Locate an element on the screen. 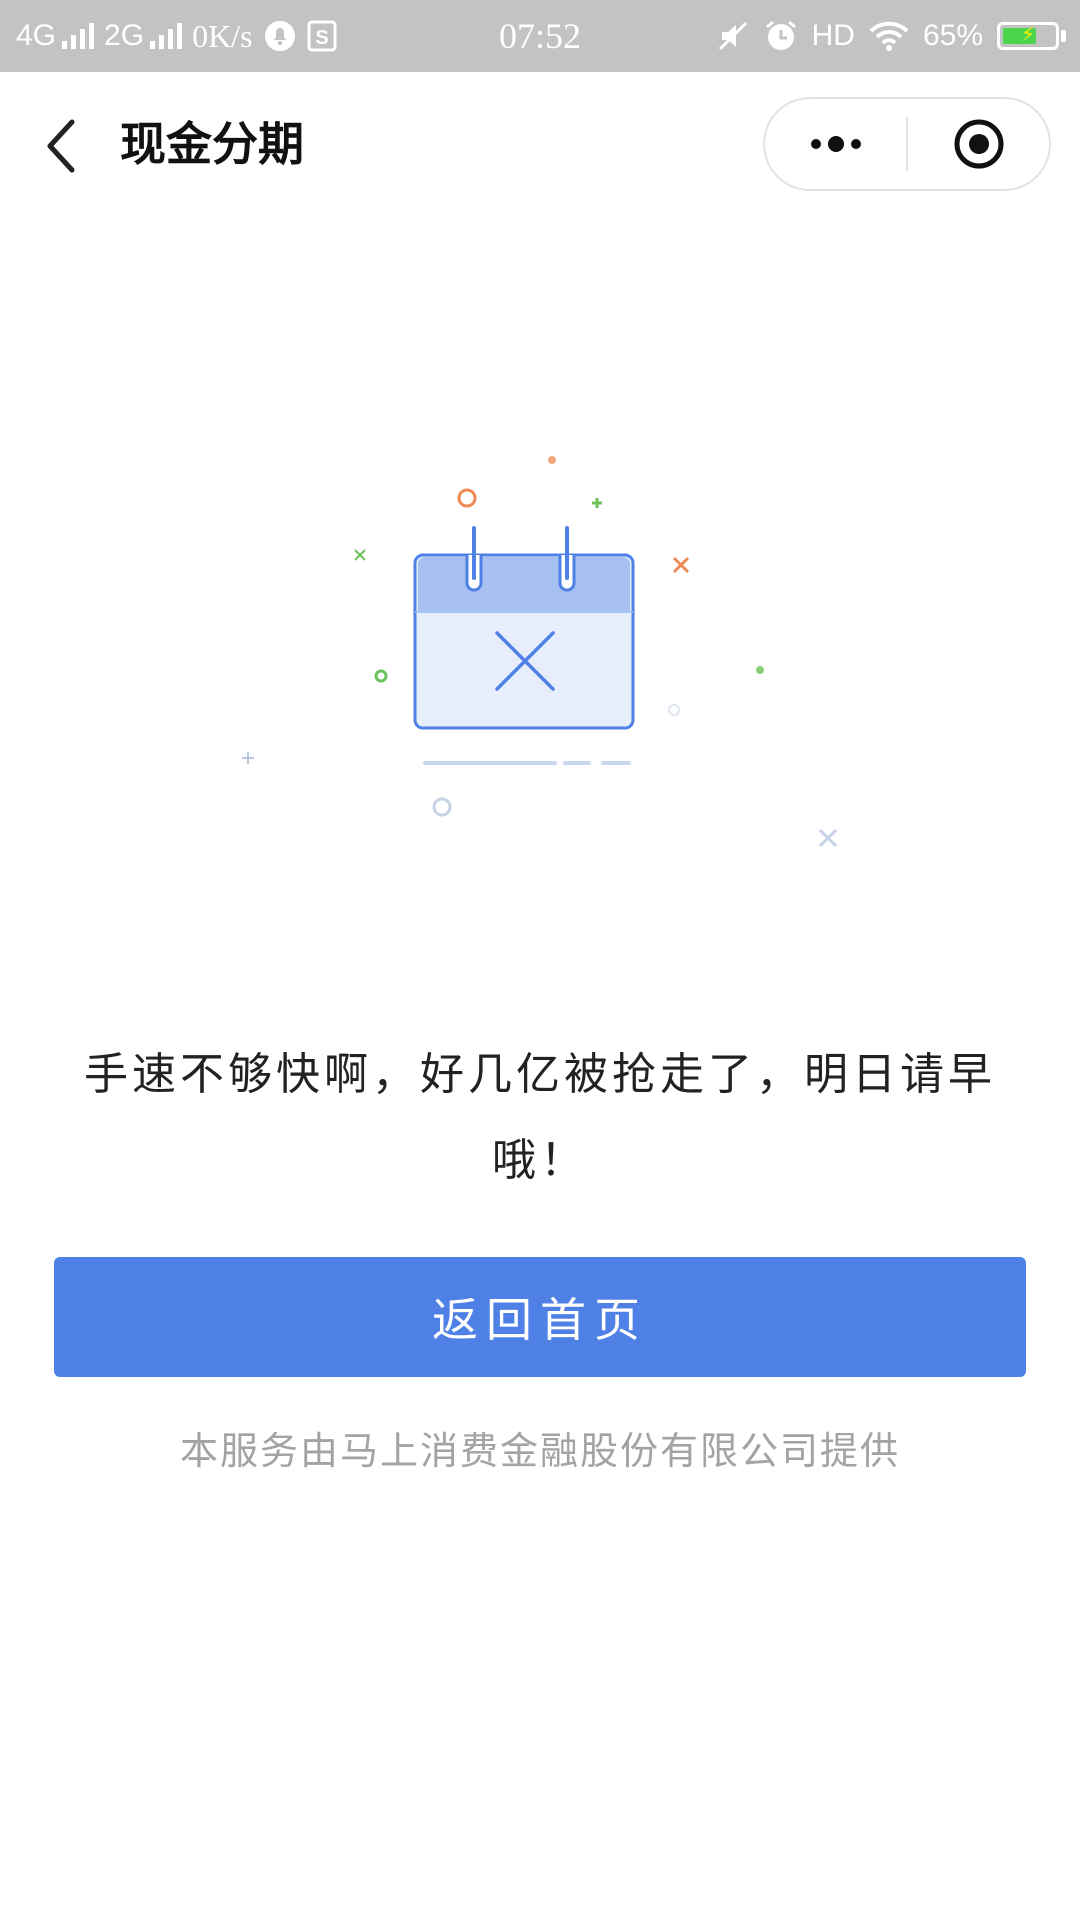 Image resolution: width=1080 pixels, height=1920 pixels. empty-state-message: 手速不够快啊，好几亿被抢走了，明日请早哦！ is located at coordinates (540, 1117).